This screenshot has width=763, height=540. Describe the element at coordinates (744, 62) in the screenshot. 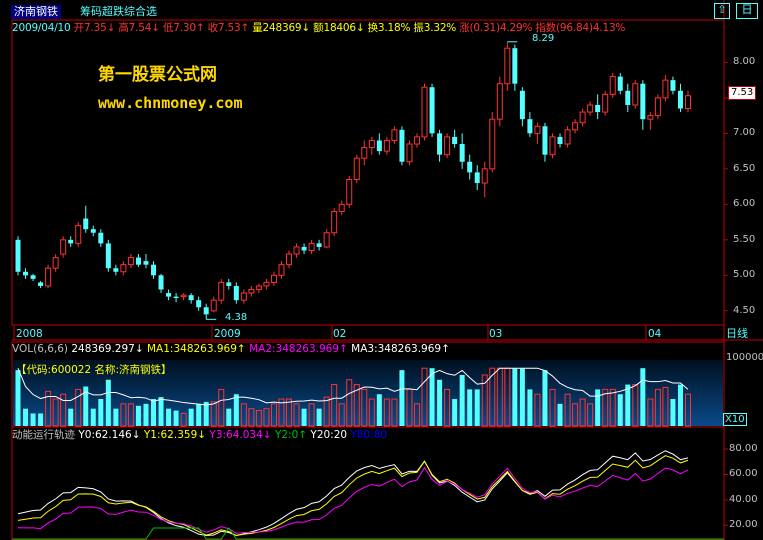

I see `price-tick-label: 8.00` at that location.